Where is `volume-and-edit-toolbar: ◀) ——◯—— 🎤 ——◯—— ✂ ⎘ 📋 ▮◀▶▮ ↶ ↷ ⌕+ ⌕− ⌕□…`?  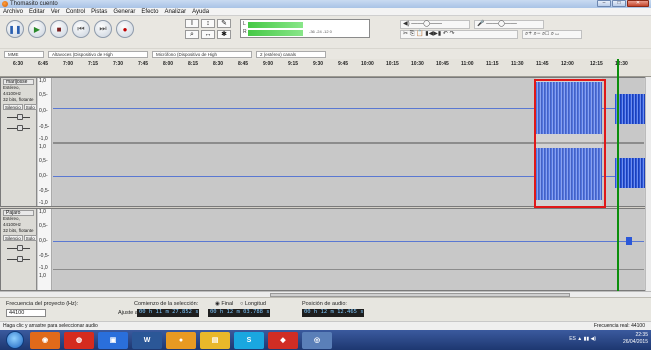
volume-and-edit-toolbar: ◀) ——◯—— 🎤 ——◯—— ✂ ⎘ 📋 ▮◀▶▮ ↶ ↷ ⌕+ ⌕− ⌕□… is located at coordinates (515, 29).